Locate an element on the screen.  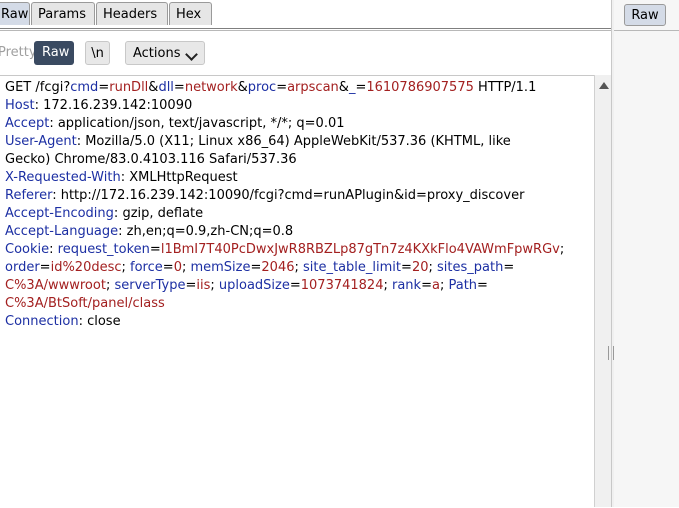
cookie-value: C%3A/BtSoft/panel/class is located at coordinates (85, 303).